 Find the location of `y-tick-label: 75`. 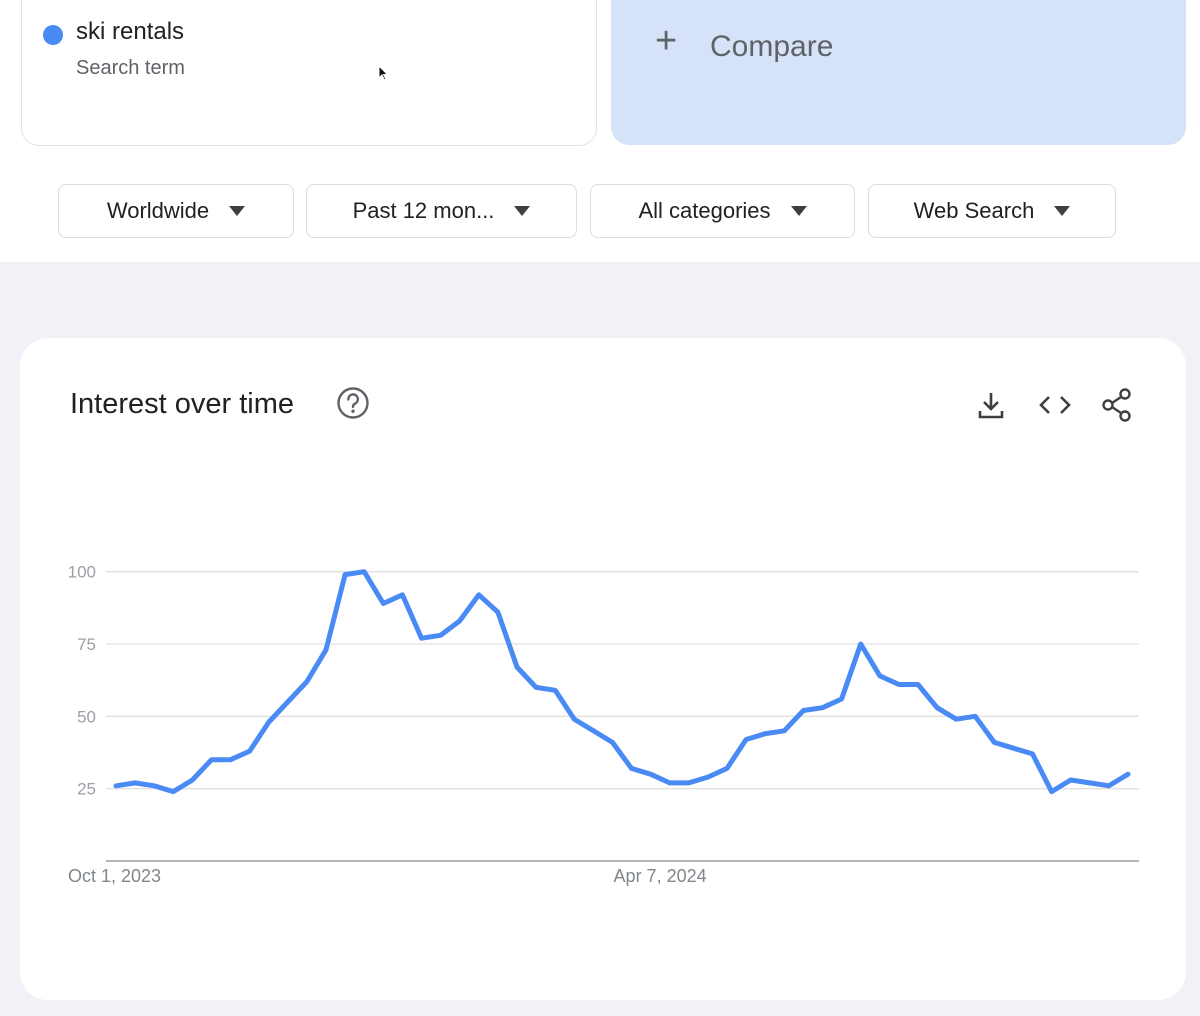

y-tick-label: 75 is located at coordinates (86, 644).